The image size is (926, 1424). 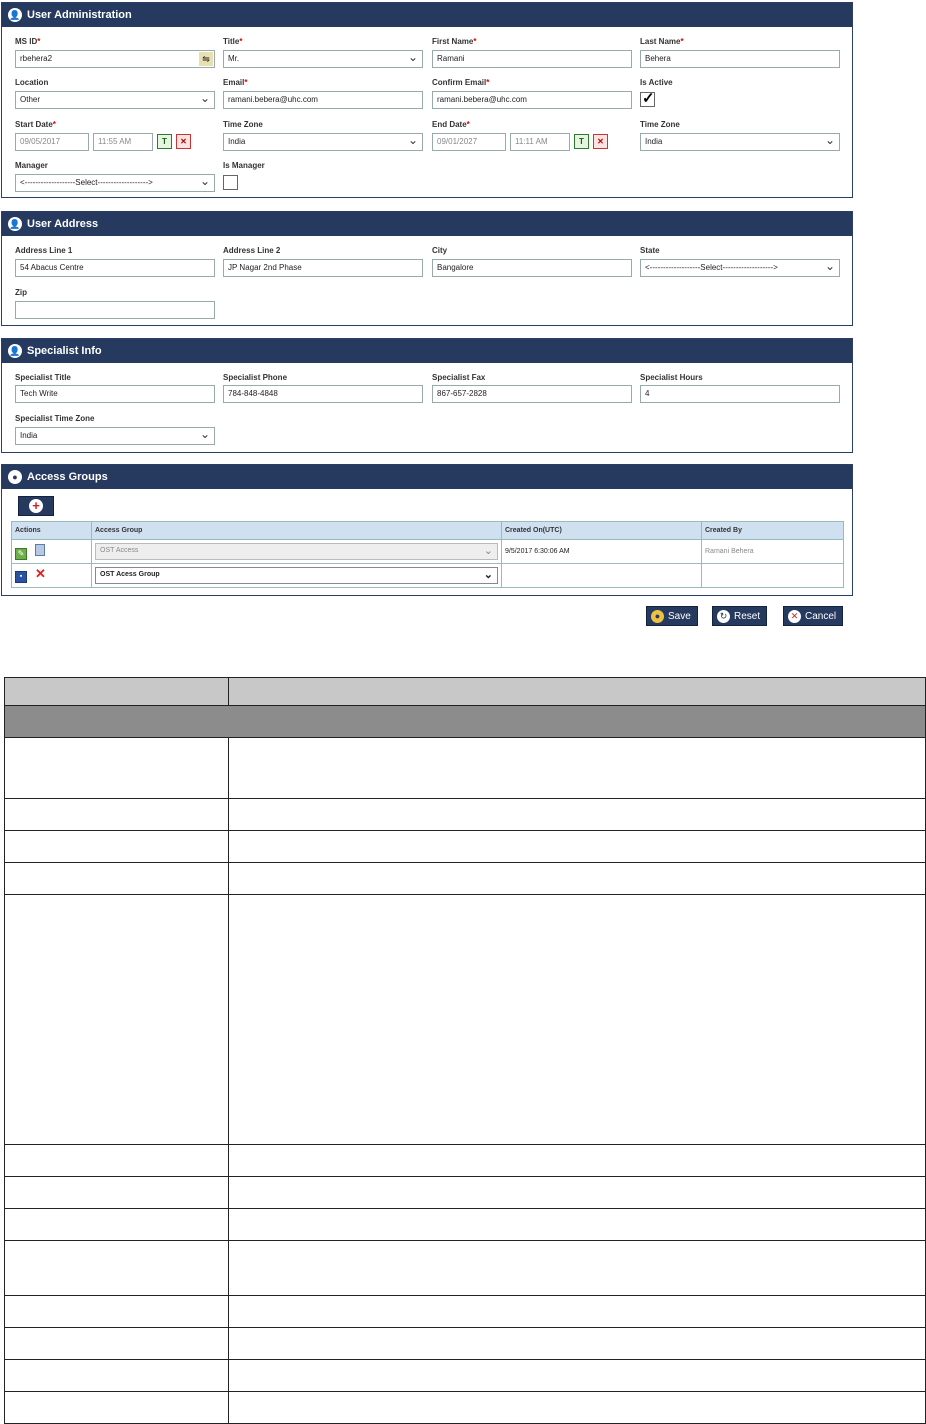 What do you see at coordinates (44, 250) in the screenshot?
I see `address-line-1-label: Address Line 1` at bounding box center [44, 250].